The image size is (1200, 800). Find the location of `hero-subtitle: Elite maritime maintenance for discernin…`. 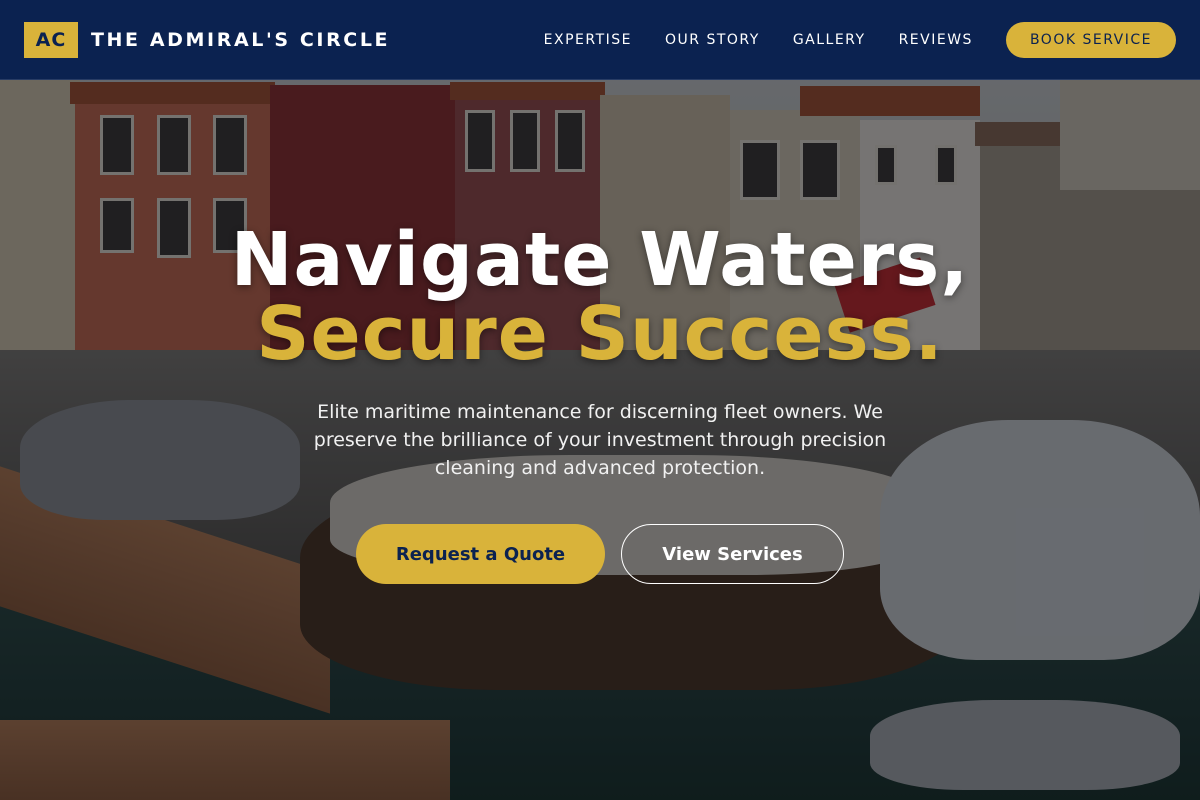

hero-subtitle: Elite maritime maintenance for discernin… is located at coordinates (600, 440).